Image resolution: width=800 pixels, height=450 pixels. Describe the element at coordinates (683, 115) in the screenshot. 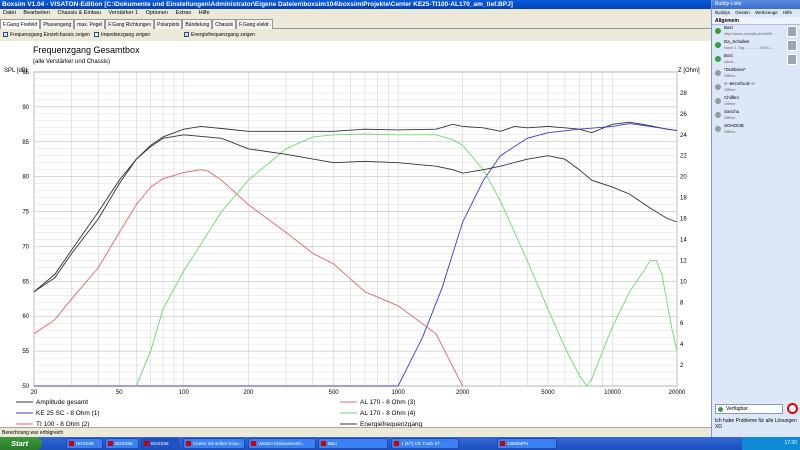

I see `y-tick-label-right: 26` at that location.